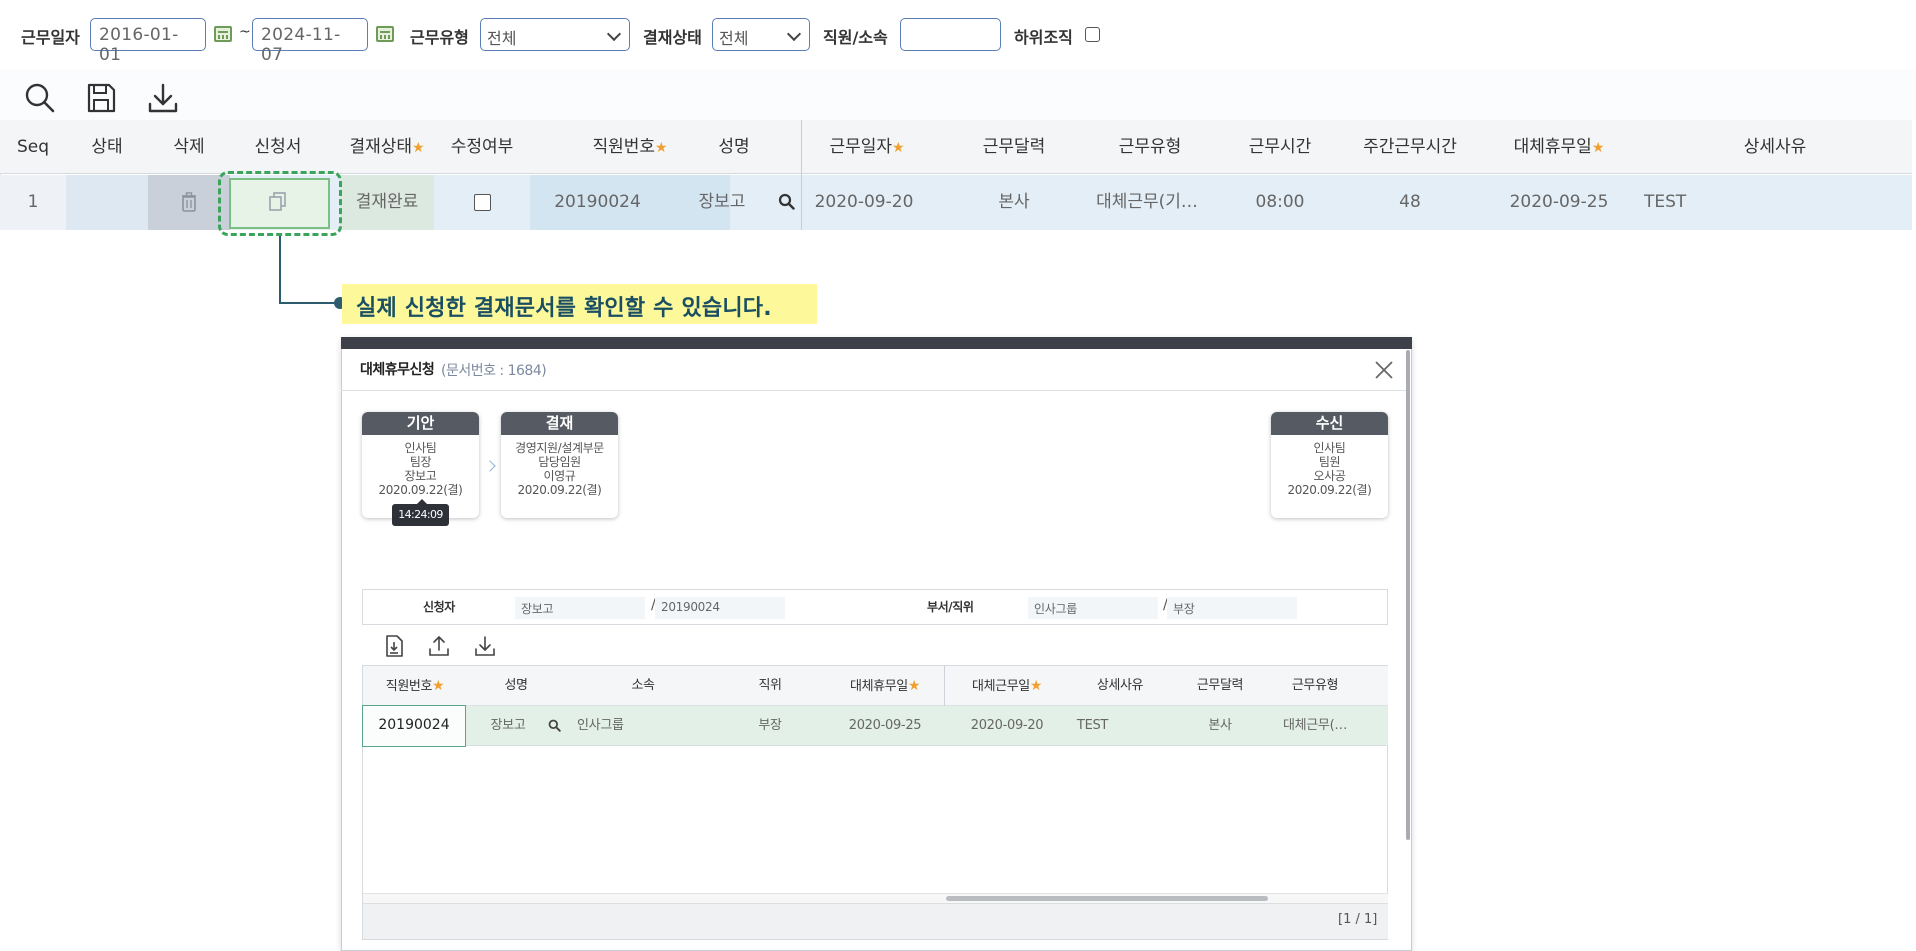 The height and width of the screenshot is (951, 1916). I want to click on work-type-label: 근무유형, so click(439, 37).